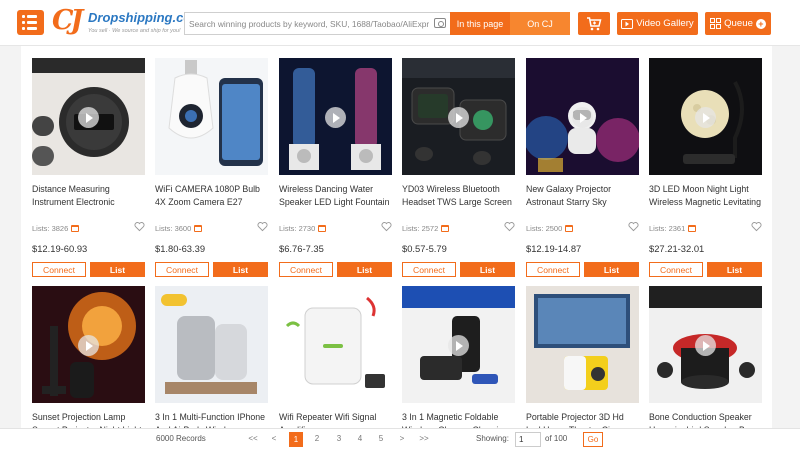 The image size is (800, 450). What do you see at coordinates (339, 438) in the screenshot?
I see `page-3-button: 3` at bounding box center [339, 438].